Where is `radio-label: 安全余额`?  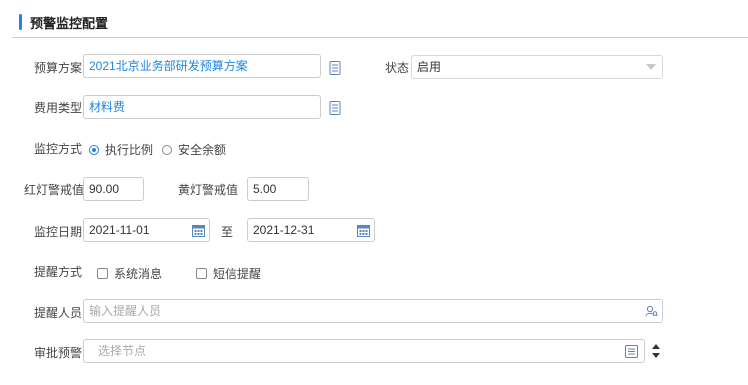 radio-label: 安全余额 is located at coordinates (202, 150).